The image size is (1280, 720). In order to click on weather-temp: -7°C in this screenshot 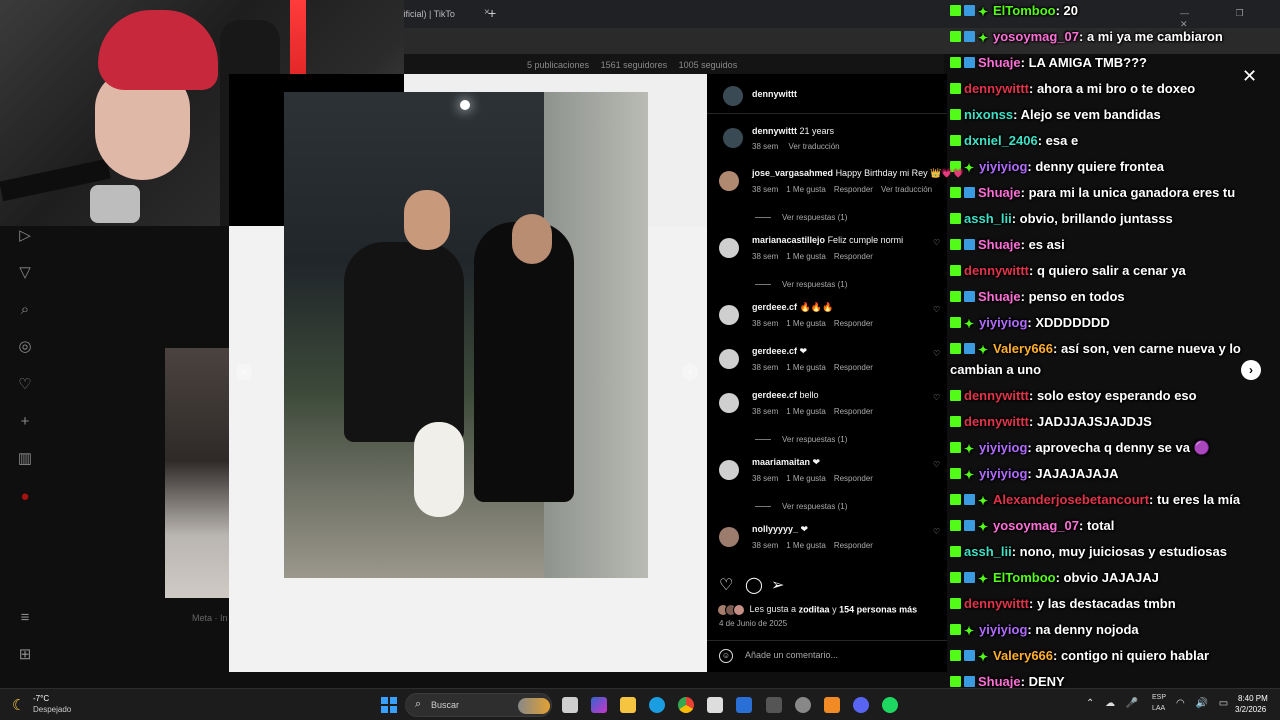, I will do `click(41, 698)`.